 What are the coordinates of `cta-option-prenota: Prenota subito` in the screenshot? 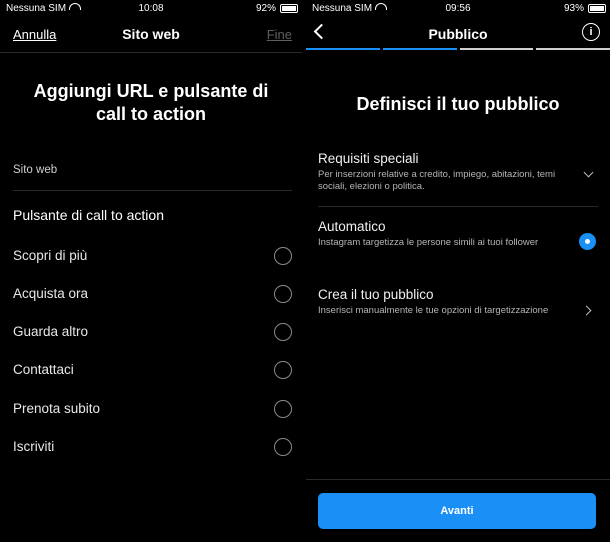 It's located at (152, 411).